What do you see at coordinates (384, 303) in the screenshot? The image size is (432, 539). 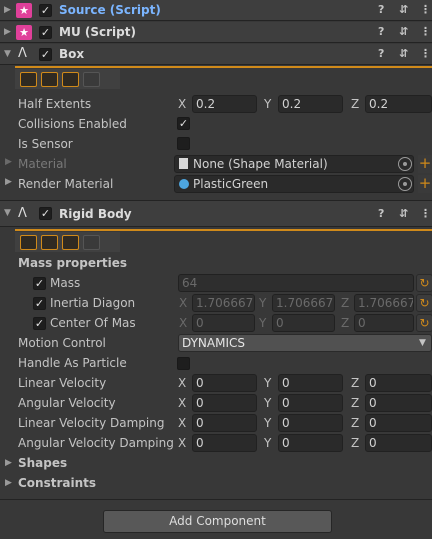 I see `inertia-z-field: 1.706667` at bounding box center [384, 303].